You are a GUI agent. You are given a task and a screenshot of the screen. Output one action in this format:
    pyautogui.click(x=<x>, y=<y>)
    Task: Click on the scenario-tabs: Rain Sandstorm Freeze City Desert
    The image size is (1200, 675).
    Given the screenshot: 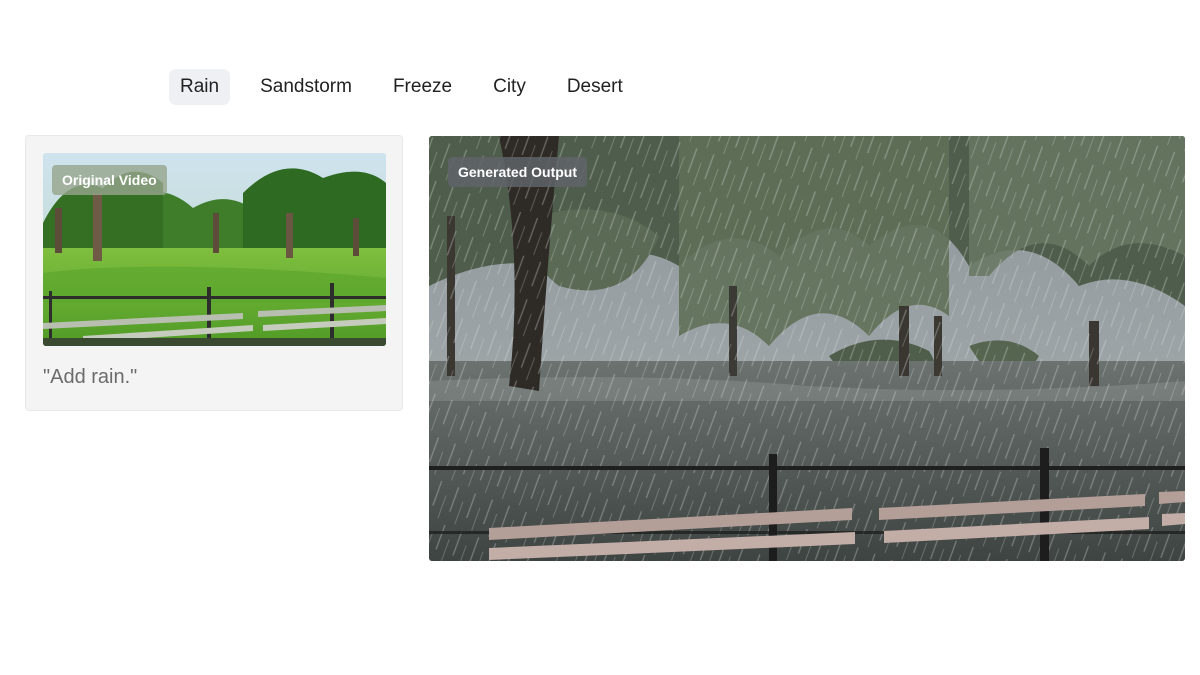 What is the action you would take?
    pyautogui.click(x=411, y=87)
    